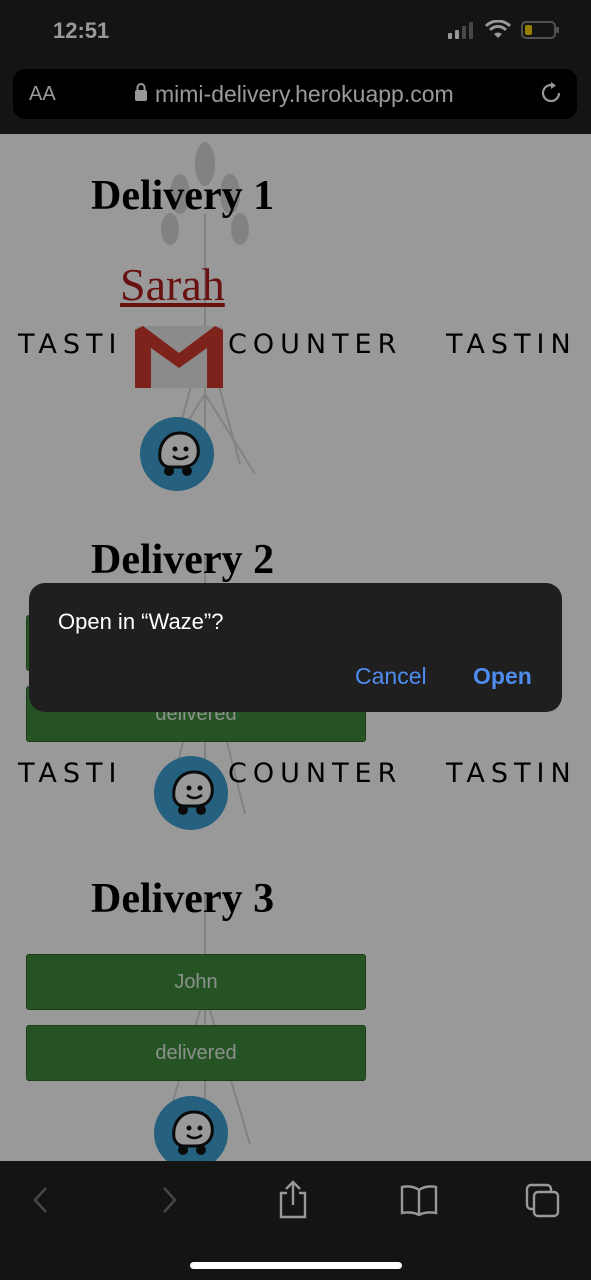 The image size is (591, 1280). I want to click on cancel-button: Cancel, so click(391, 676).